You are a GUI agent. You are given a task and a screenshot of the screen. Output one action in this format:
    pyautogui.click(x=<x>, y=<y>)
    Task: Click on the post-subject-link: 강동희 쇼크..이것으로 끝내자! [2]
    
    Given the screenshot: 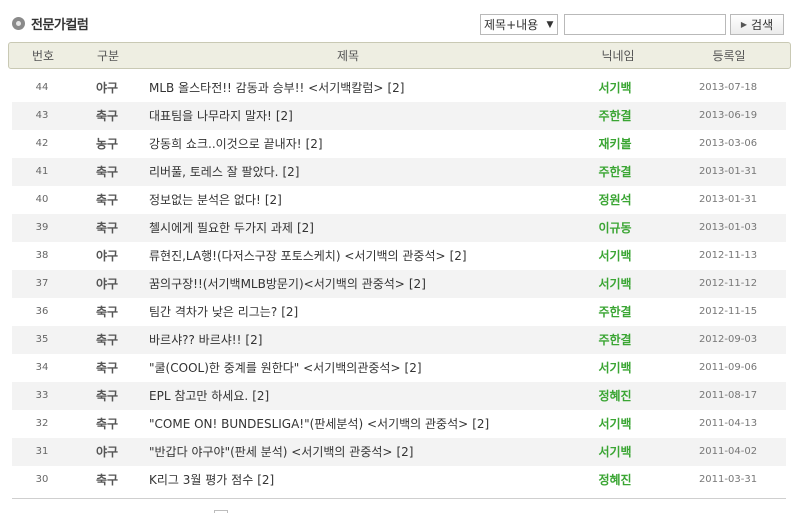 What is the action you would take?
    pyautogui.click(x=236, y=144)
    